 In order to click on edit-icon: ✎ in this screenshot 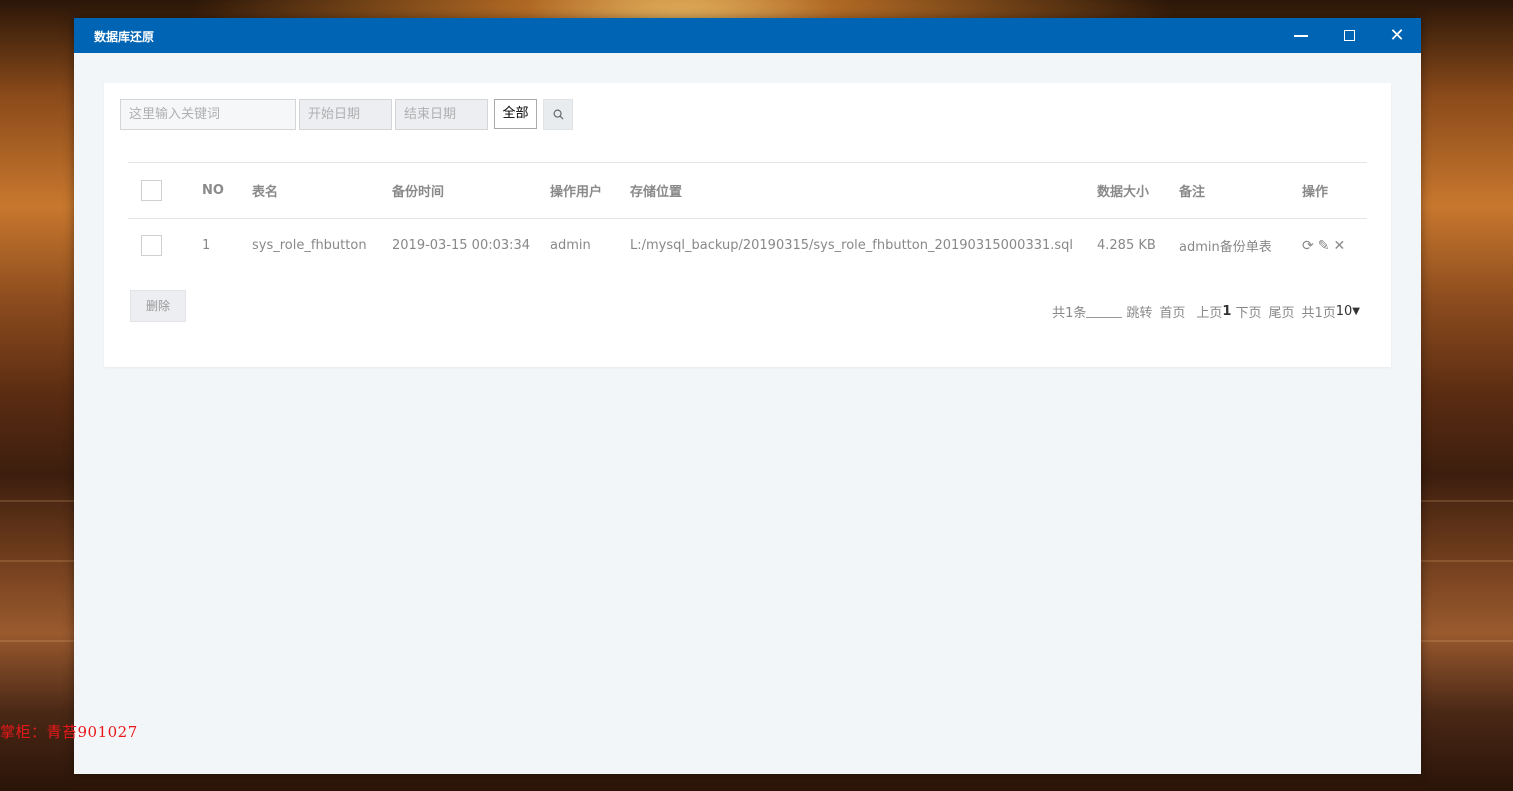, I will do `click(1324, 246)`.